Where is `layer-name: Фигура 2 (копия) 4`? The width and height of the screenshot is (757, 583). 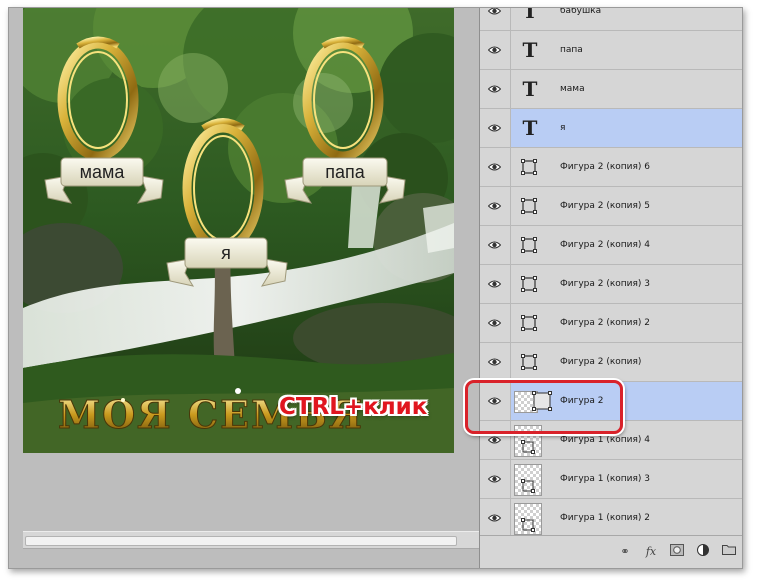 layer-name: Фигура 2 (копия) 4 is located at coordinates (605, 245).